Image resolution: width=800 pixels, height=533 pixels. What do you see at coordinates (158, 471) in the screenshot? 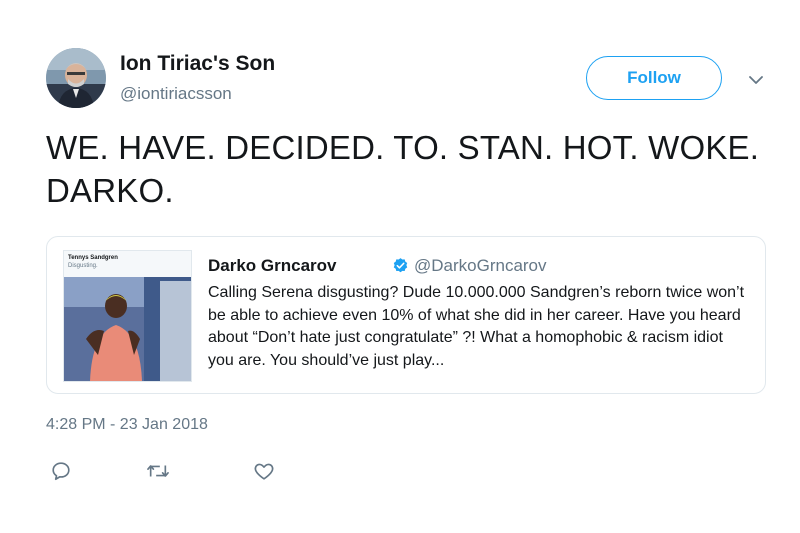
I see `retweet-icon` at bounding box center [158, 471].